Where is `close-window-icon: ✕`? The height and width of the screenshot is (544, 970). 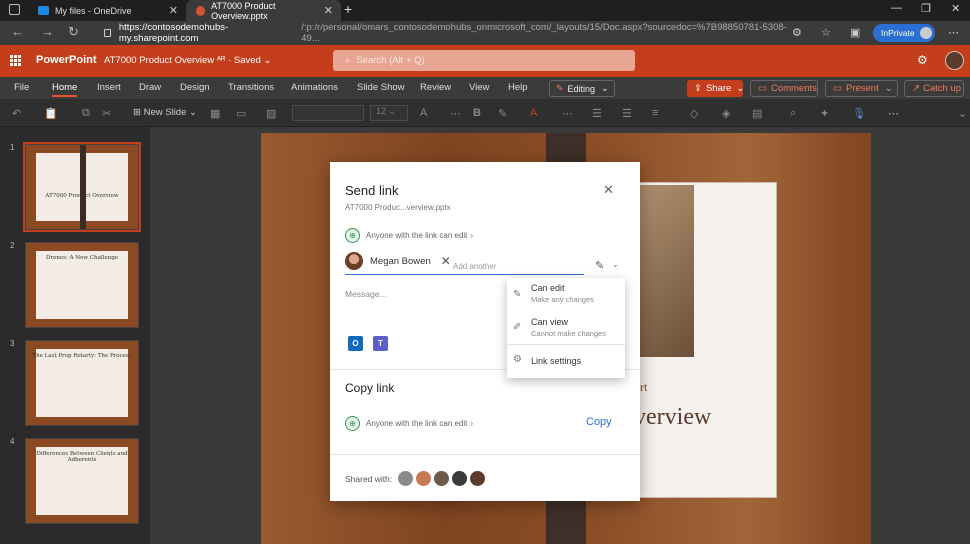 close-window-icon: ✕ is located at coordinates (955, 8).